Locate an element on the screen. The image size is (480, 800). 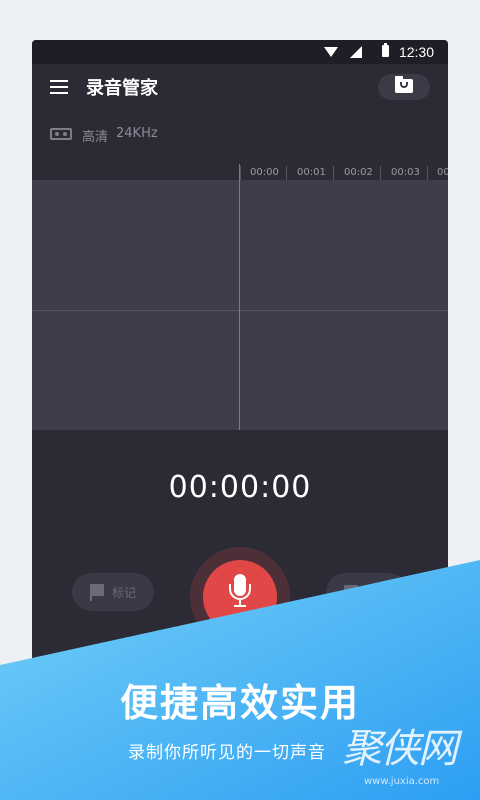
timeline-label: 00:00 is located at coordinates (264, 172).